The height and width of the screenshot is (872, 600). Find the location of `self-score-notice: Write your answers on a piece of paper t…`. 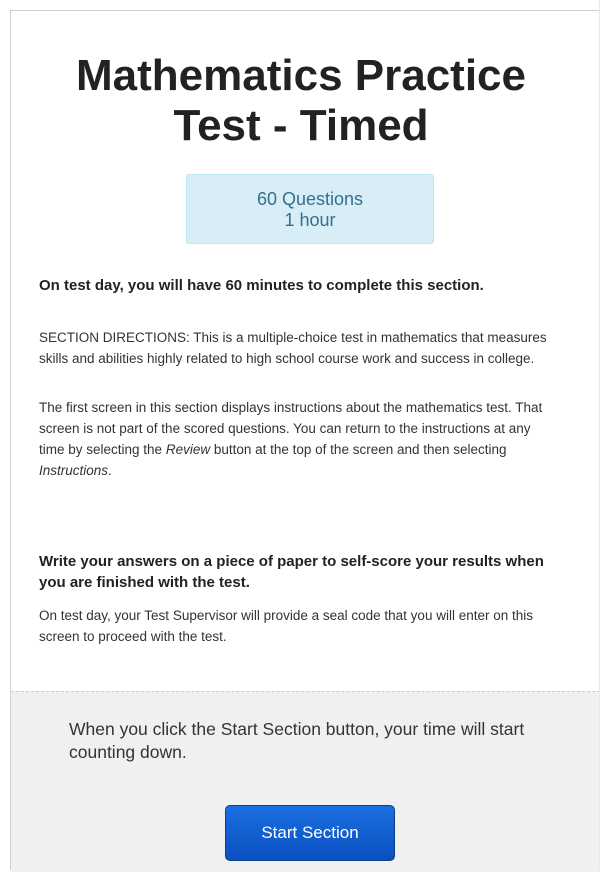

self-score-notice: Write your answers on a piece of paper t… is located at coordinates (291, 572).